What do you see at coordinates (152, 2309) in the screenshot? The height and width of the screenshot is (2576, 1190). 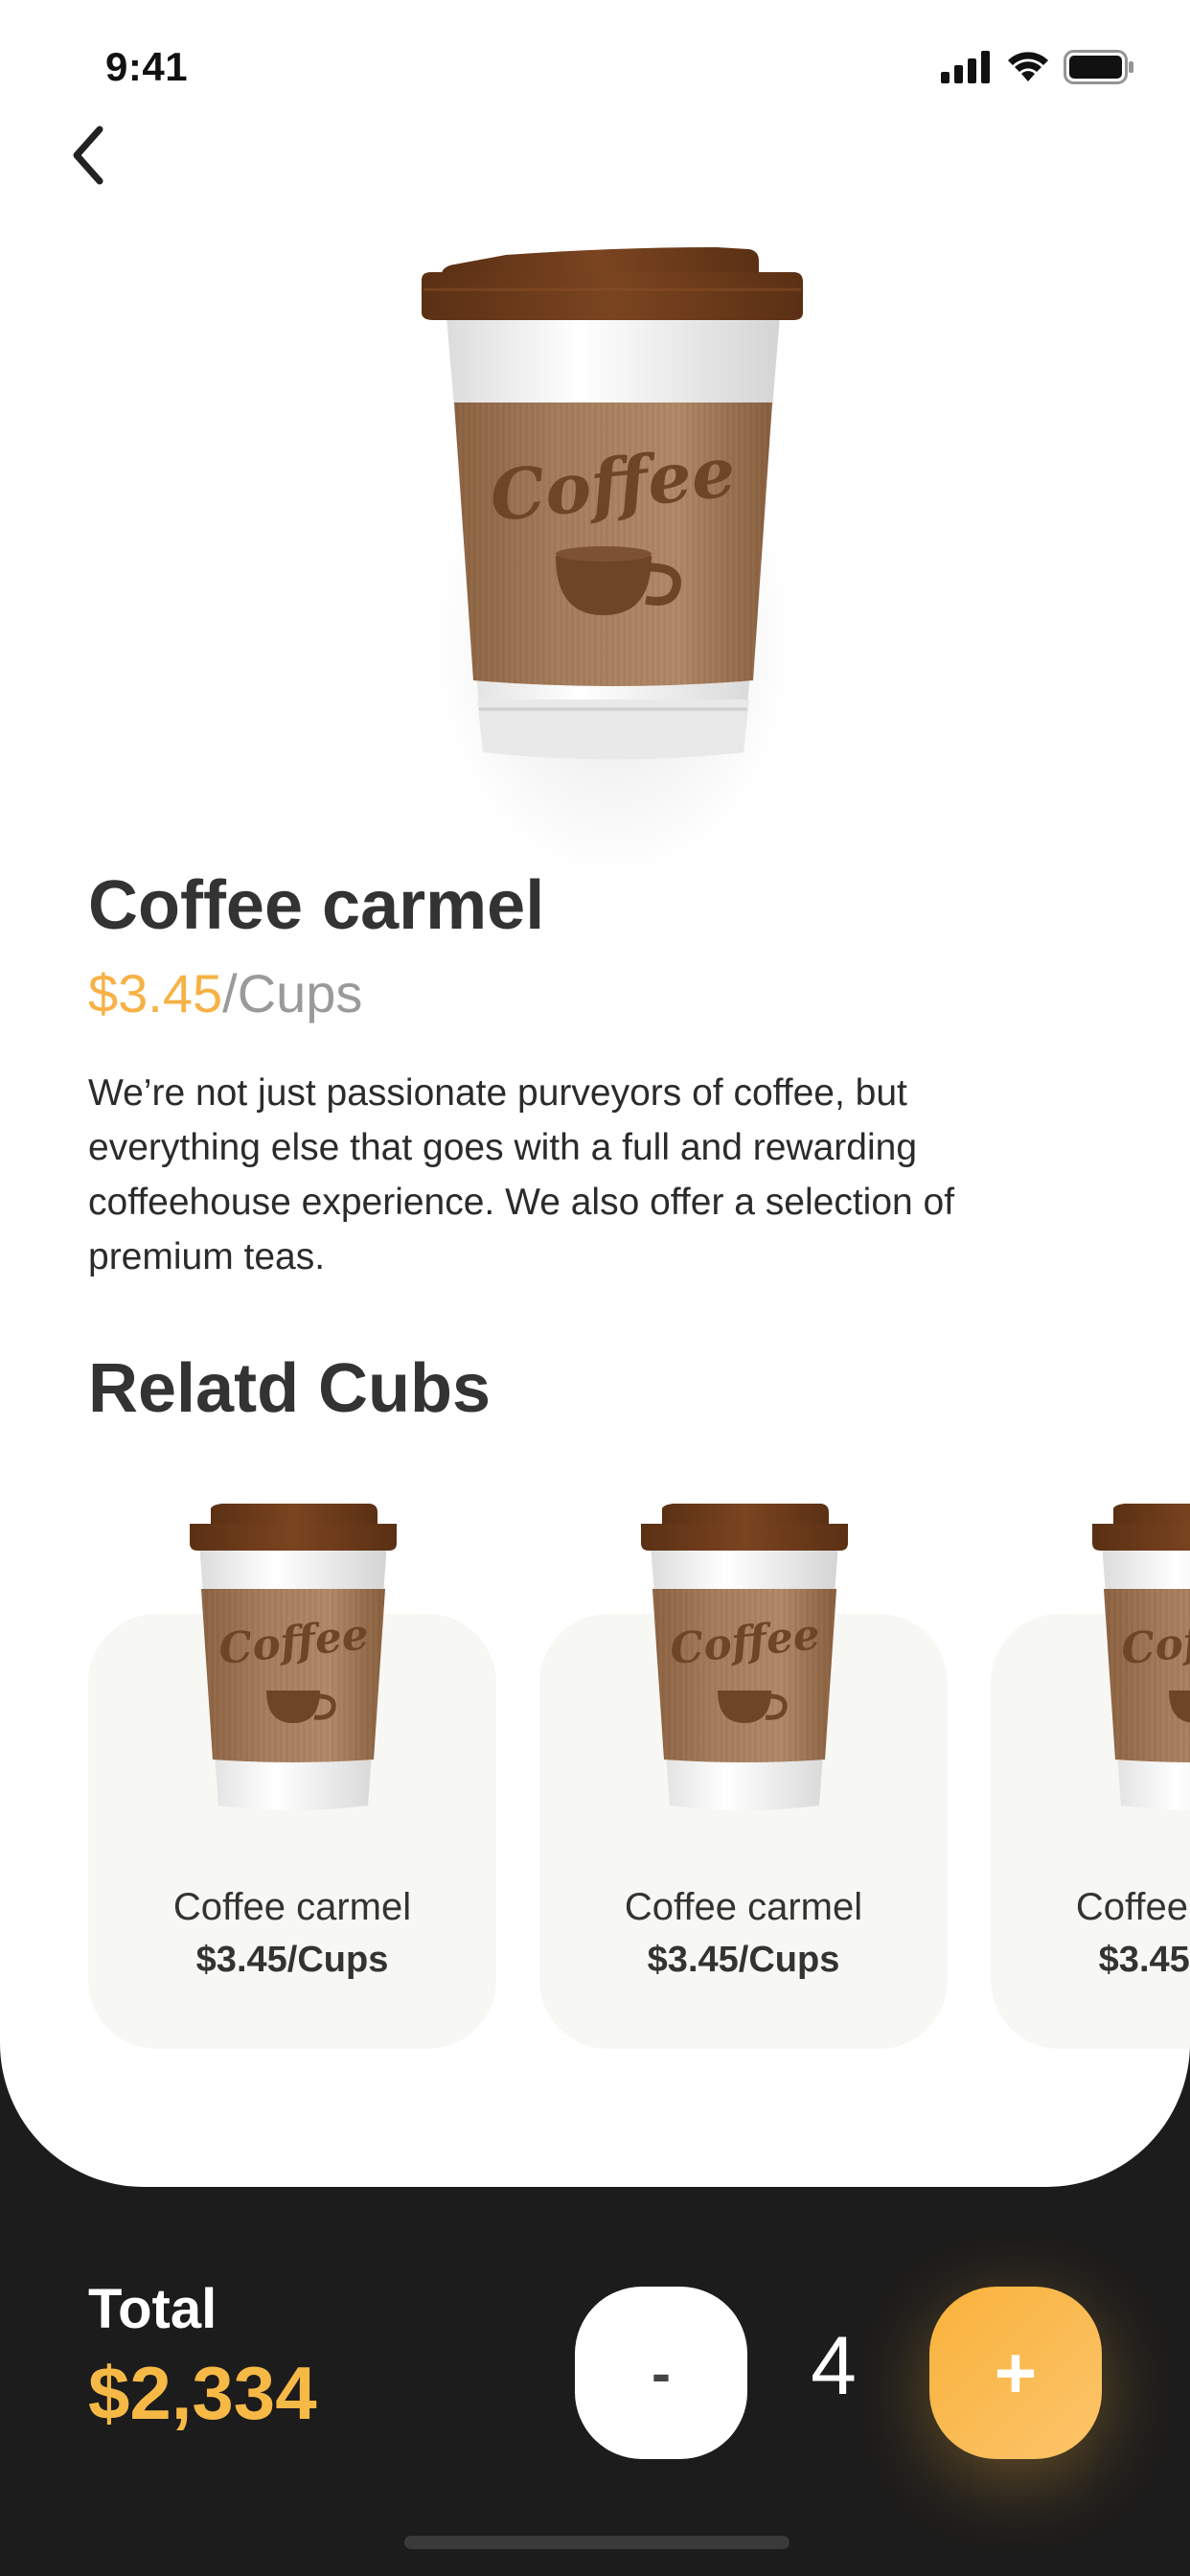 I see `total-label: Total` at bounding box center [152, 2309].